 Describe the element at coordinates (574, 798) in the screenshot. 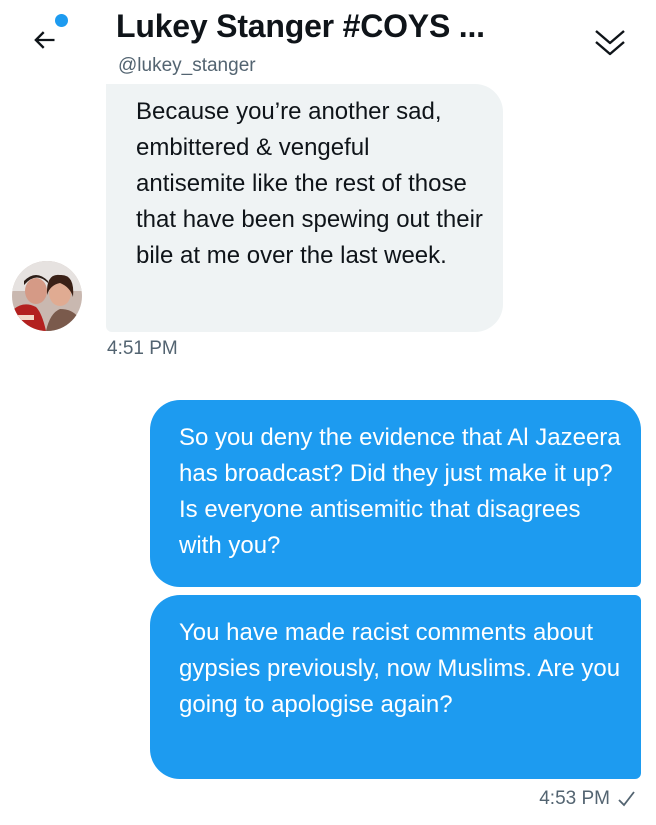

I see `sent-timestamp: 4:53 PM` at that location.